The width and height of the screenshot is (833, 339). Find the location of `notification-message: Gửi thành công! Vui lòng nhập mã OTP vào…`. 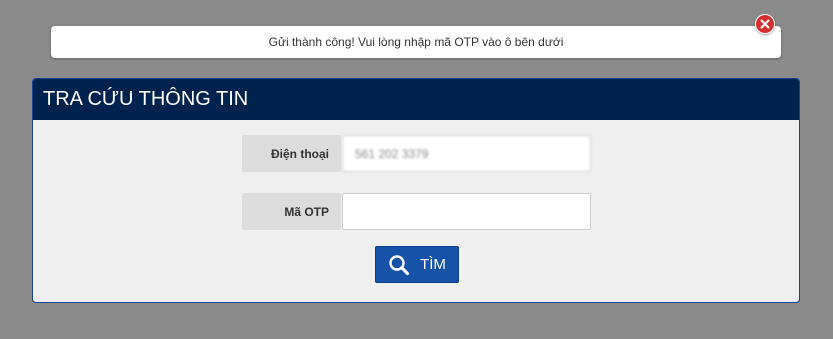

notification-message: Gửi thành công! Vui lòng nhập mã OTP vào… is located at coordinates (416, 42).